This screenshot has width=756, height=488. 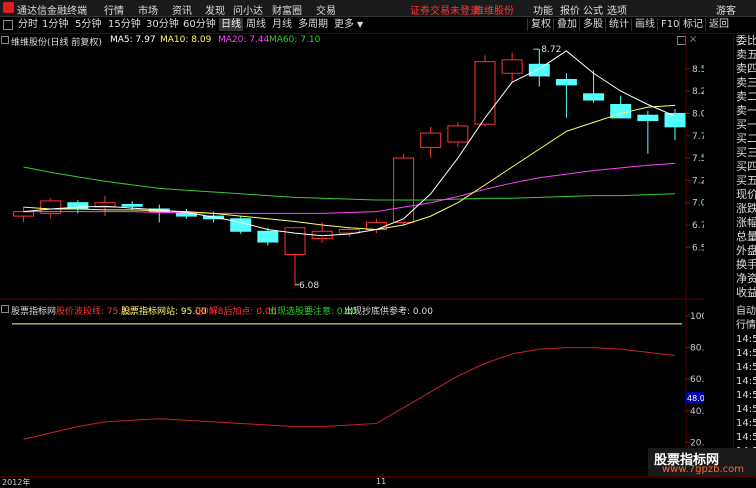 I want to click on period-30min: 30分钟, so click(x=162, y=24).